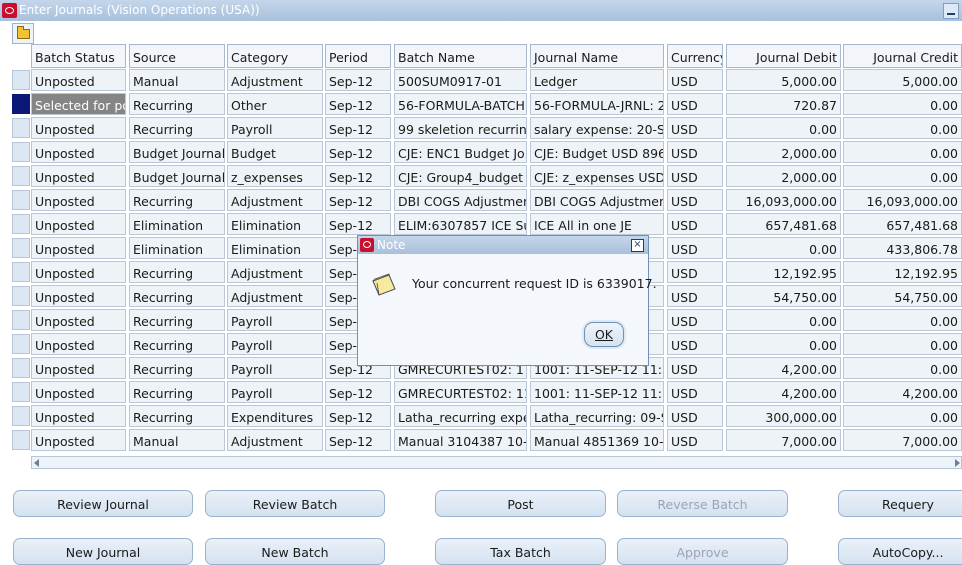  I want to click on cell-journal: CJE: z_expenses USD, so click(597, 176).